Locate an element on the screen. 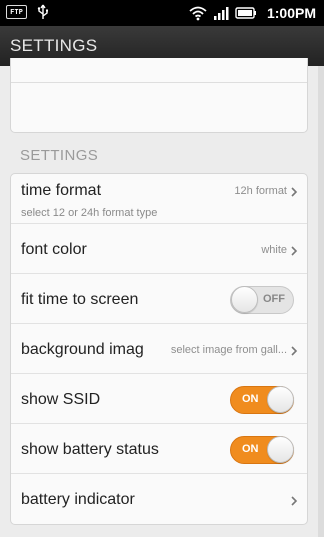 The image size is (324, 537). usb-icon is located at coordinates (42, 11).